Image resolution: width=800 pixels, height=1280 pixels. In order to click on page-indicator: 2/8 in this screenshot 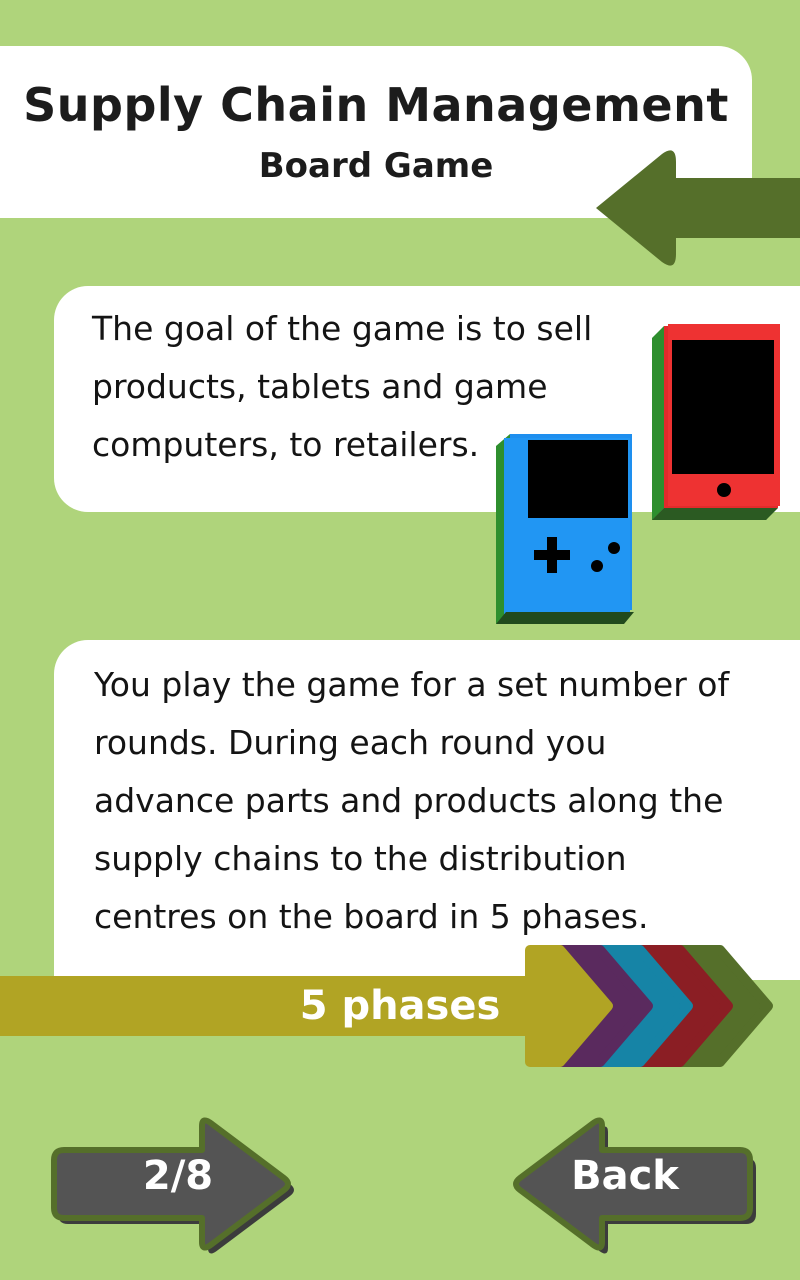, I will do `click(178, 1176)`.